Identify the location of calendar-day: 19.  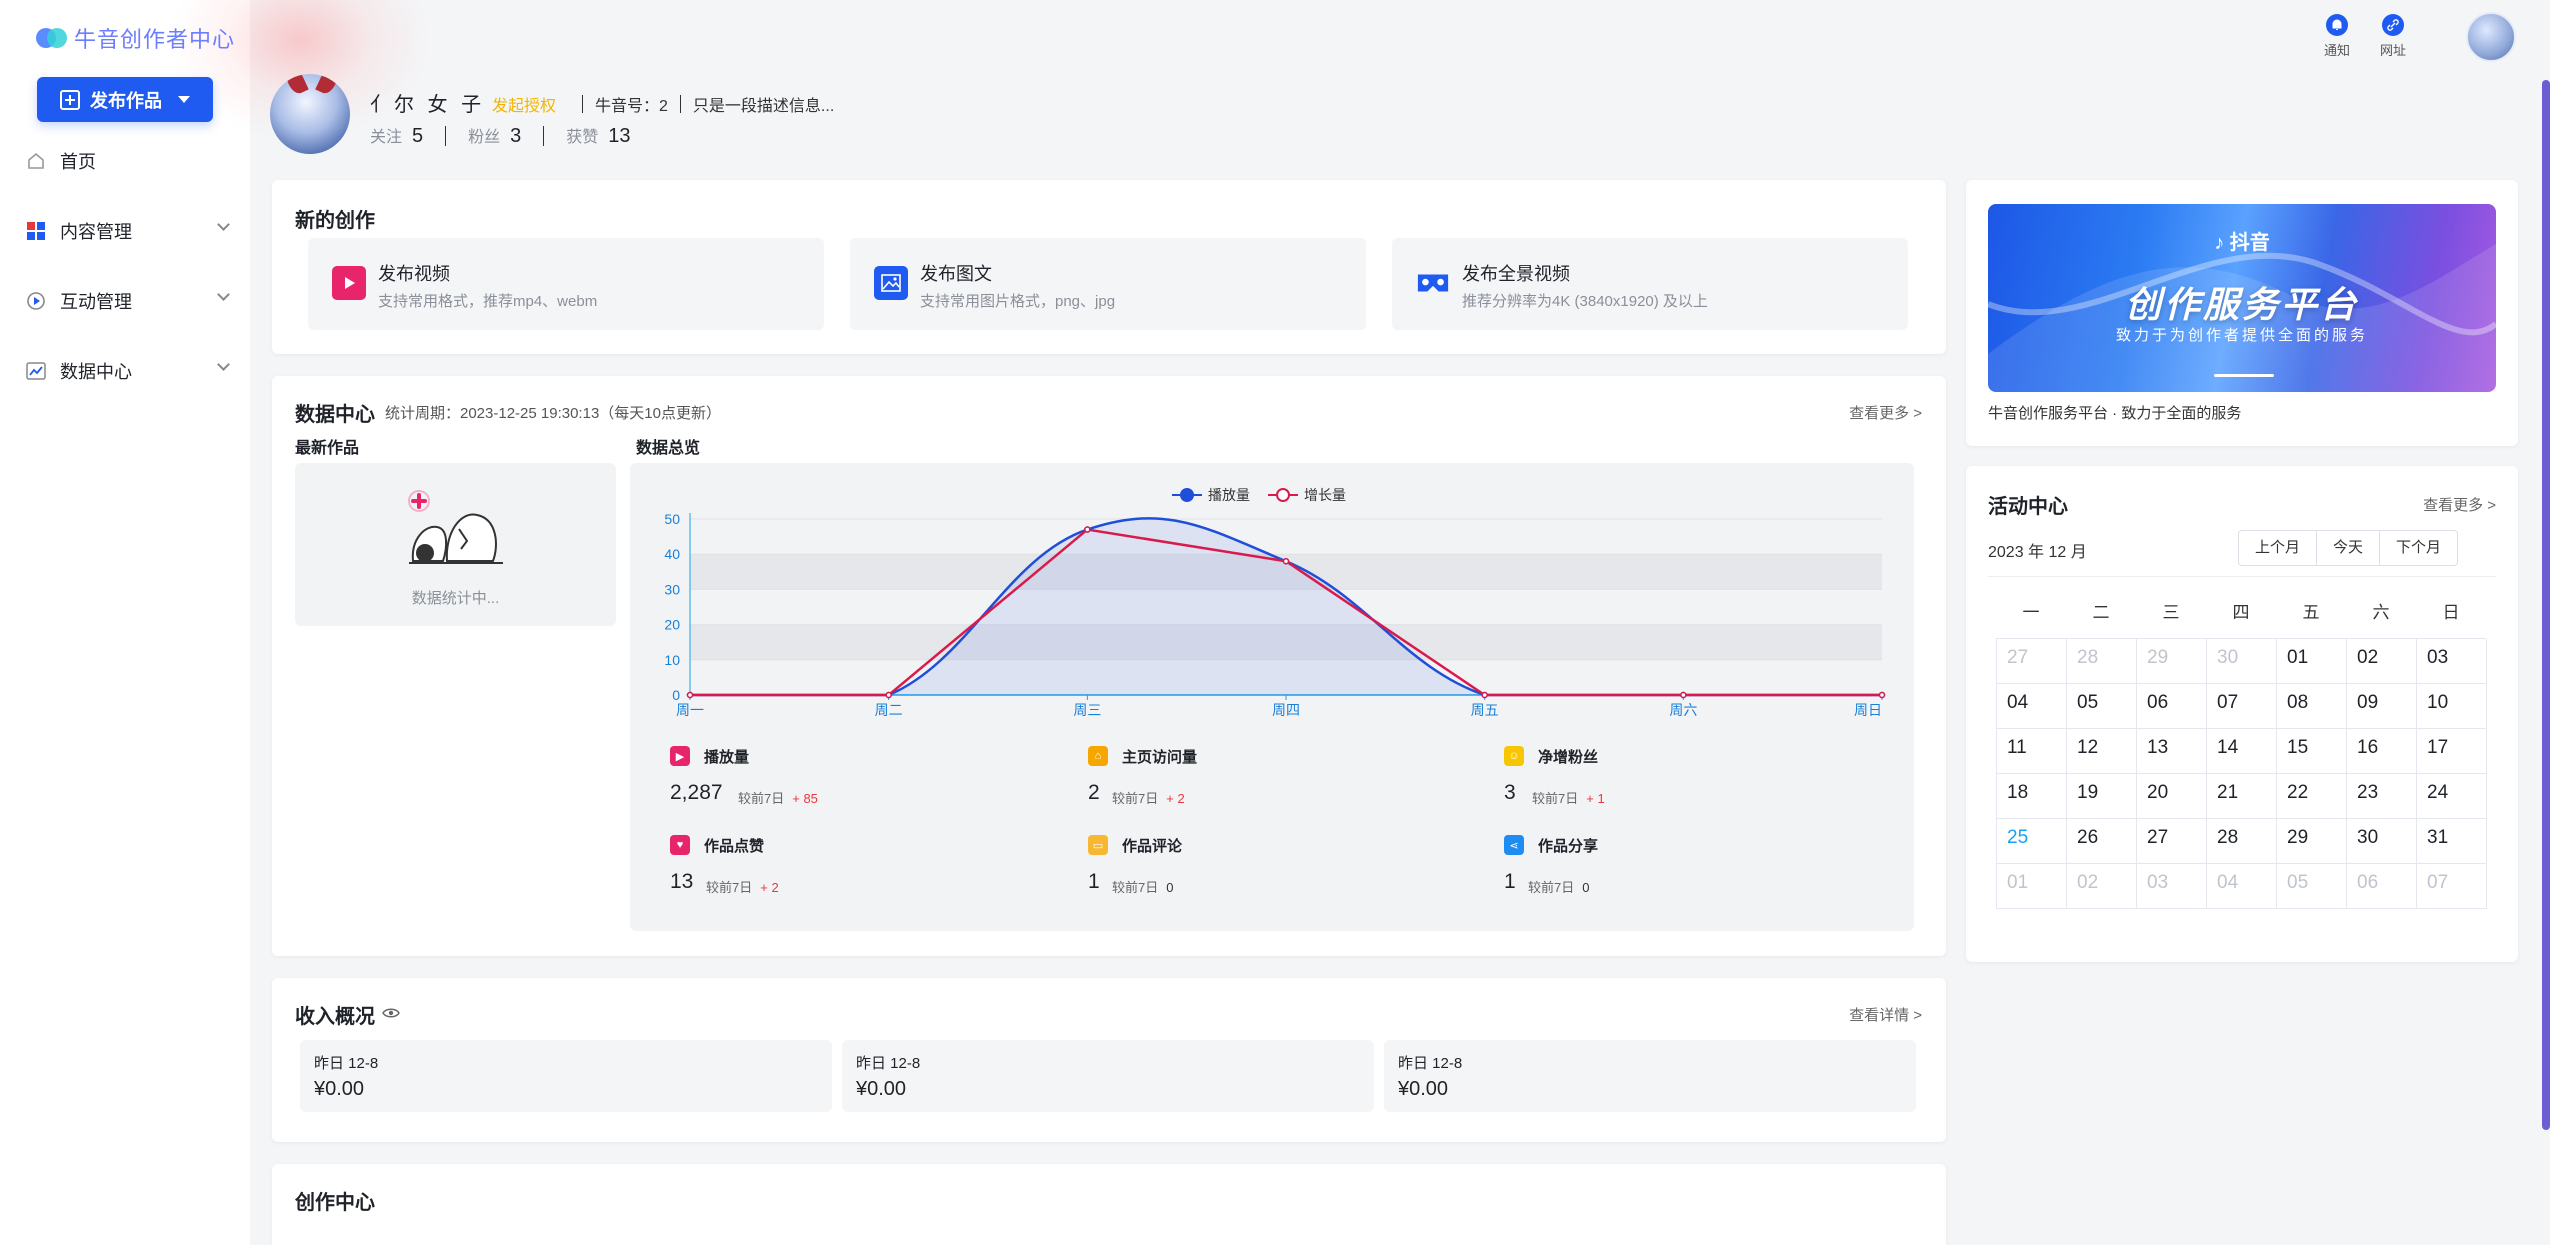
(2102, 796).